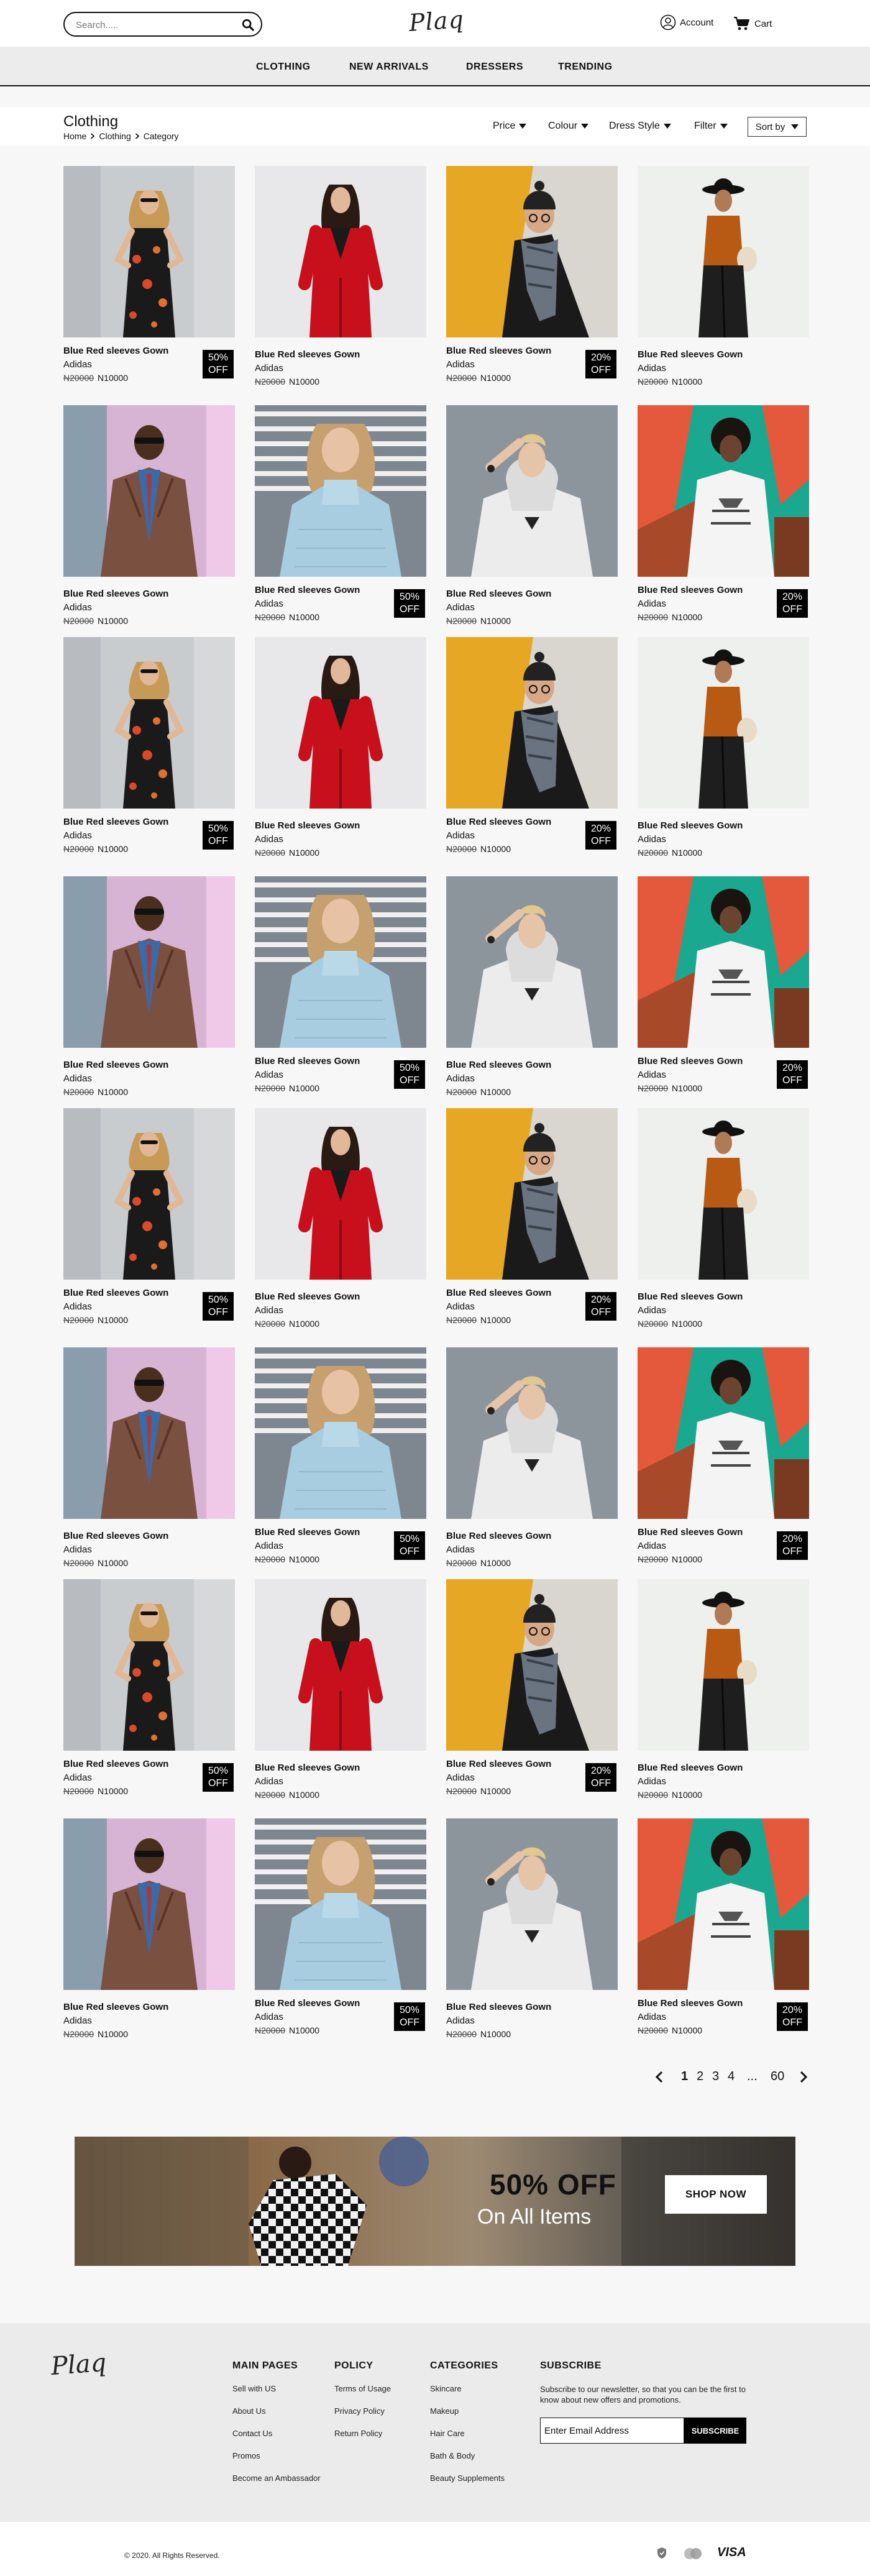 Image resolution: width=870 pixels, height=2576 pixels. I want to click on search-input, so click(157, 25).